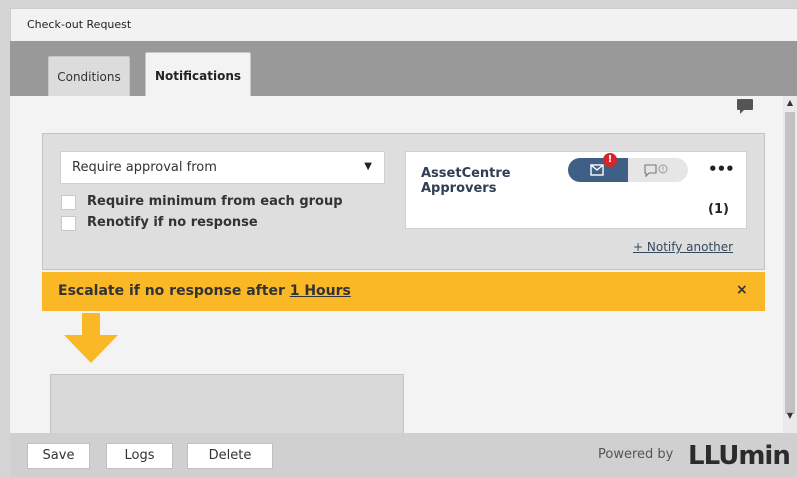 The height and width of the screenshot is (477, 797). What do you see at coordinates (222, 167) in the screenshot?
I see `approval-type-select: Require approval from ▼` at bounding box center [222, 167].